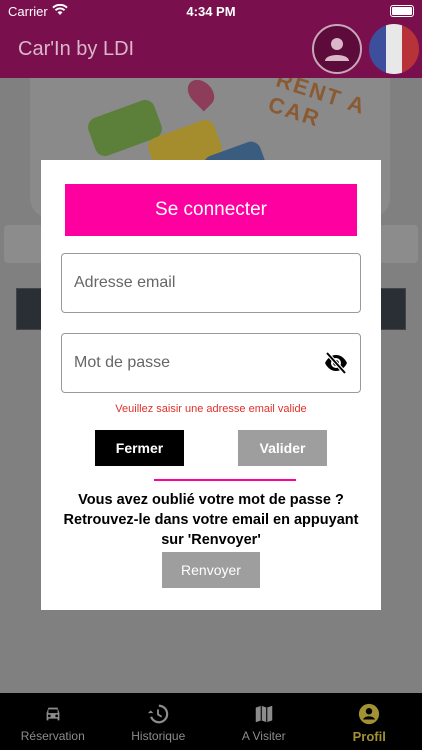  I want to click on nav-item-to-visit: A Visiter, so click(264, 721).